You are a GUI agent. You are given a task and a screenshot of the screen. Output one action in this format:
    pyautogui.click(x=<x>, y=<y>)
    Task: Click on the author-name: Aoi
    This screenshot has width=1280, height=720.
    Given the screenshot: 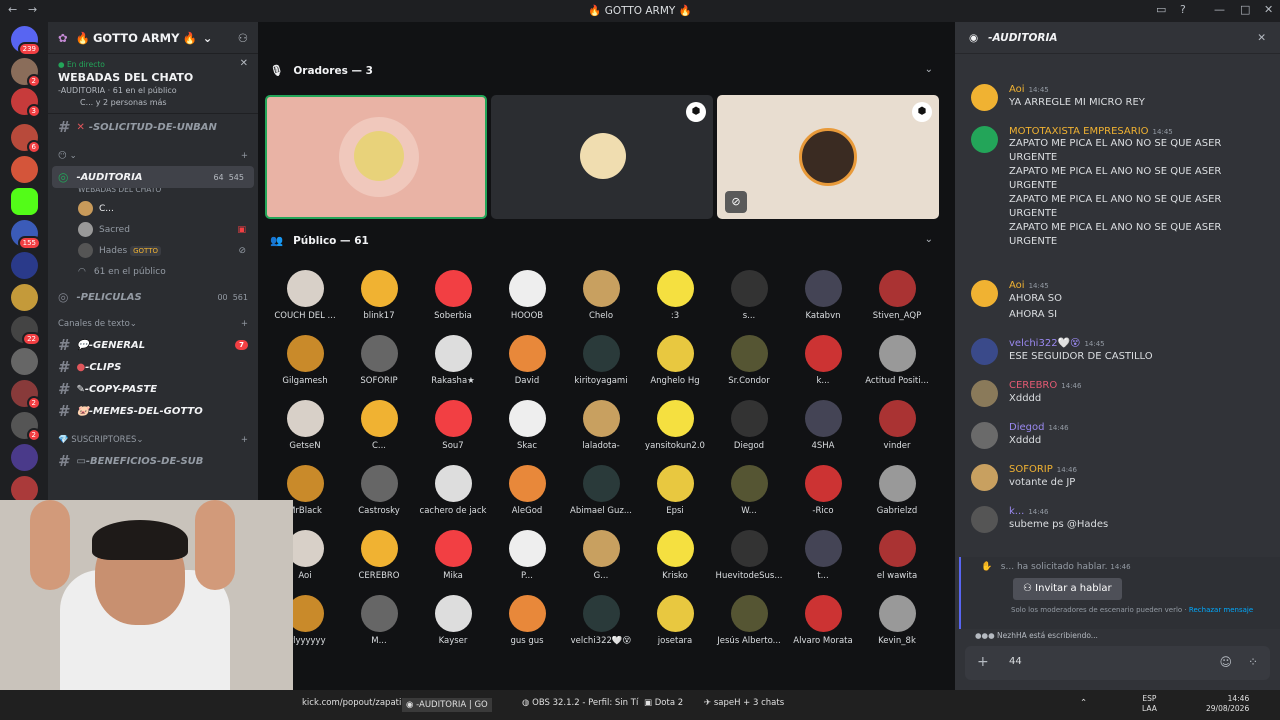 What is the action you would take?
    pyautogui.click(x=1017, y=285)
    